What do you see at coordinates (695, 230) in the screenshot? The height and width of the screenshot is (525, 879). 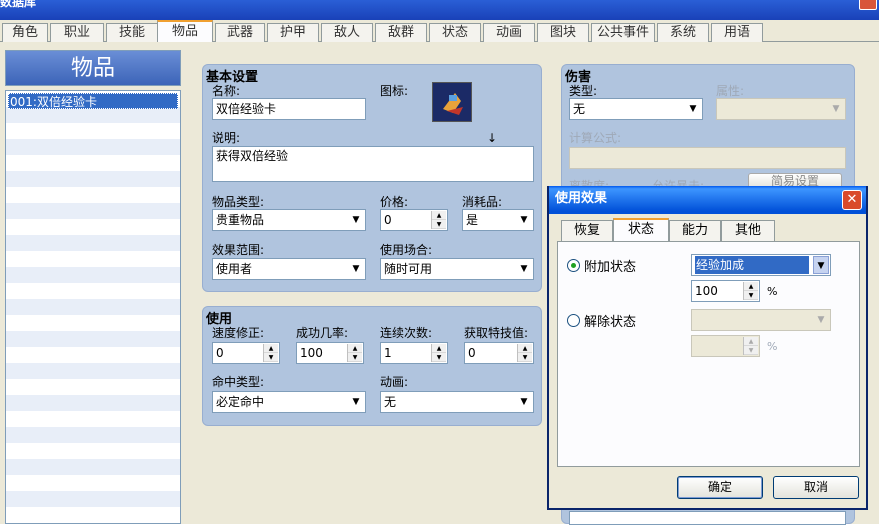 I see `tab-param: 能力` at bounding box center [695, 230].